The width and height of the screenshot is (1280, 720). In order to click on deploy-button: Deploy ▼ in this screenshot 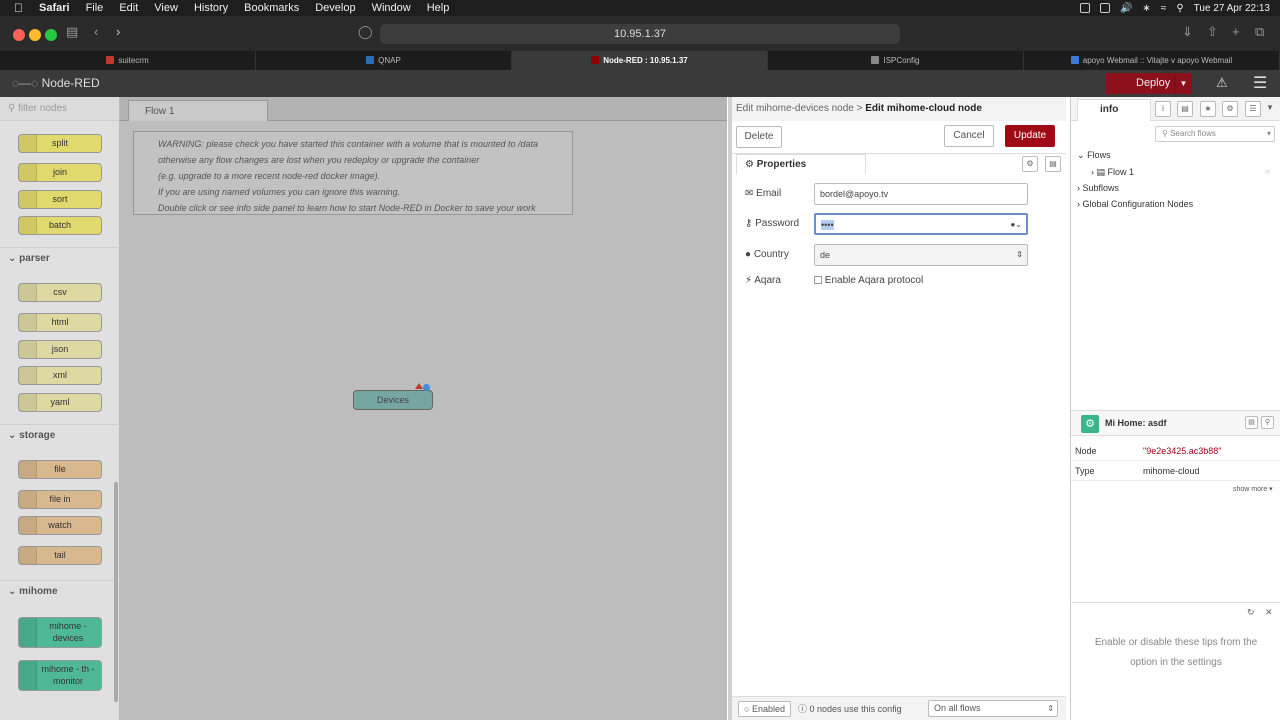, I will do `click(1149, 83)`.